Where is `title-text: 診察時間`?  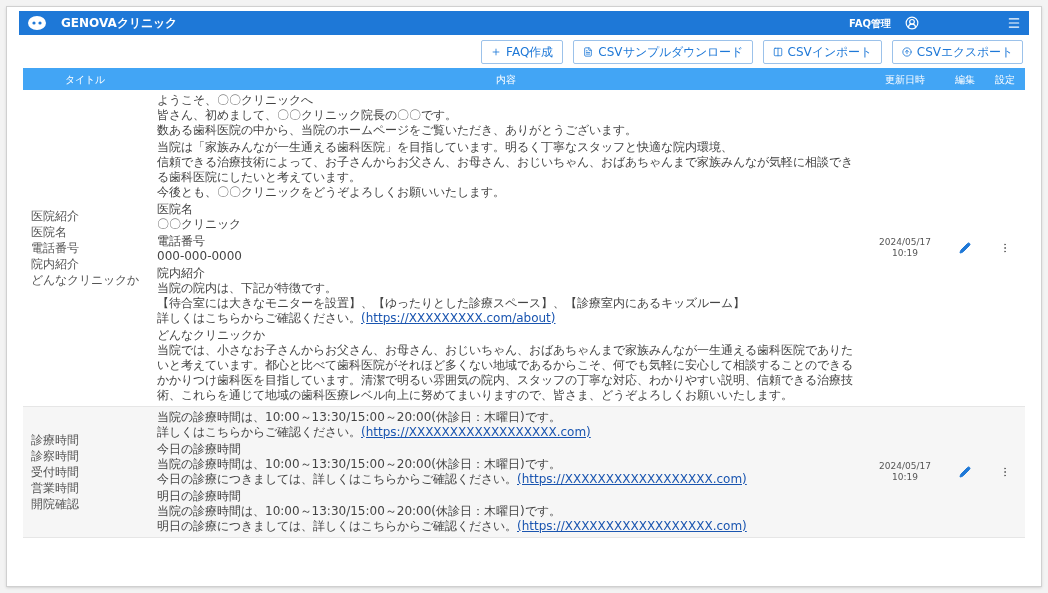 title-text: 診察時間 is located at coordinates (55, 456).